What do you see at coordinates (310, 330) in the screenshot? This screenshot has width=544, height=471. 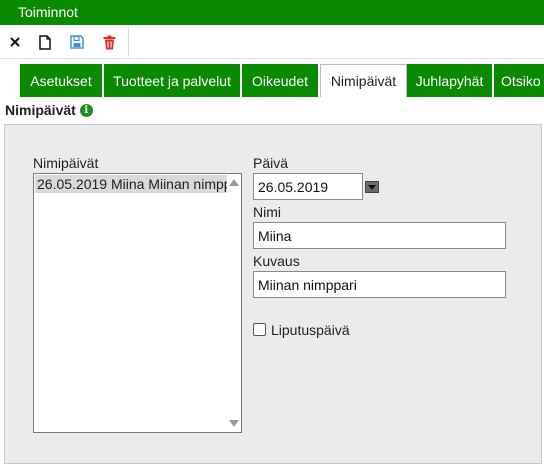 I see `flag-day-label: Liputuspäivä` at bounding box center [310, 330].